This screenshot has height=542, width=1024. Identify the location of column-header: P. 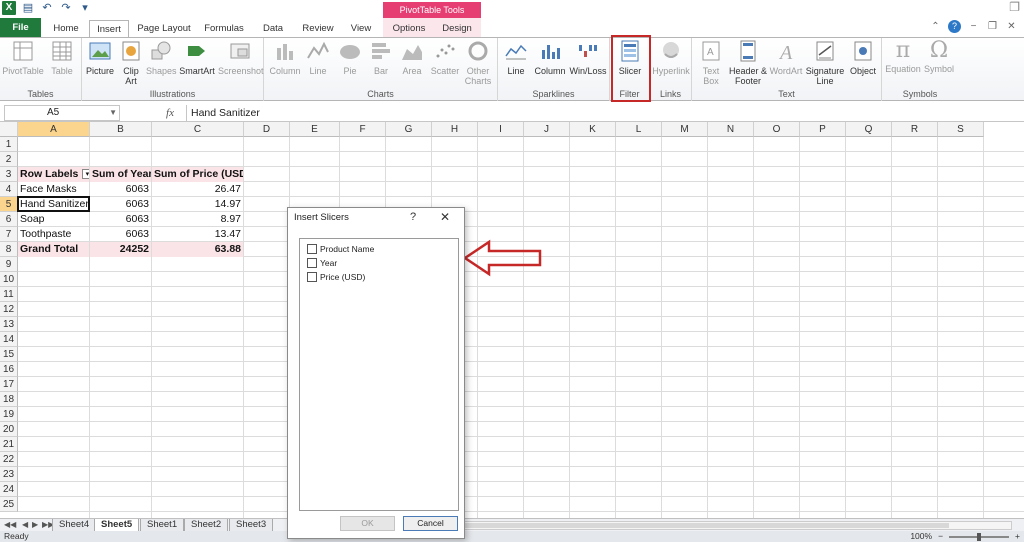
(823, 129).